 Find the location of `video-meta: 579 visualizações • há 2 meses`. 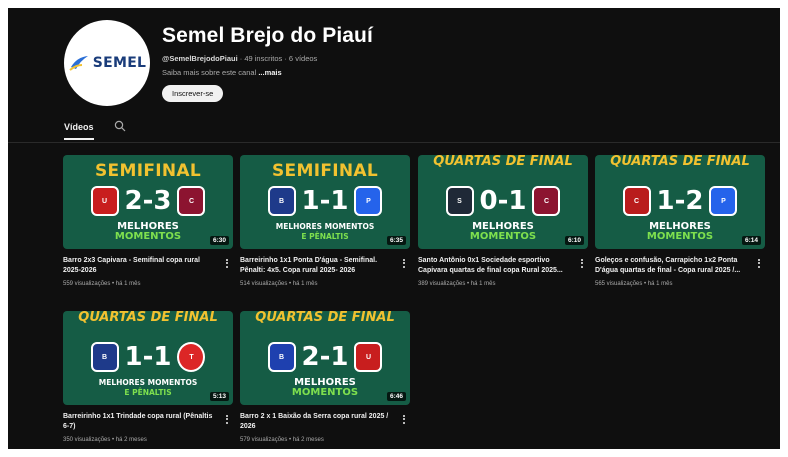

video-meta: 579 visualizações • há 2 meses is located at coordinates (282, 440).